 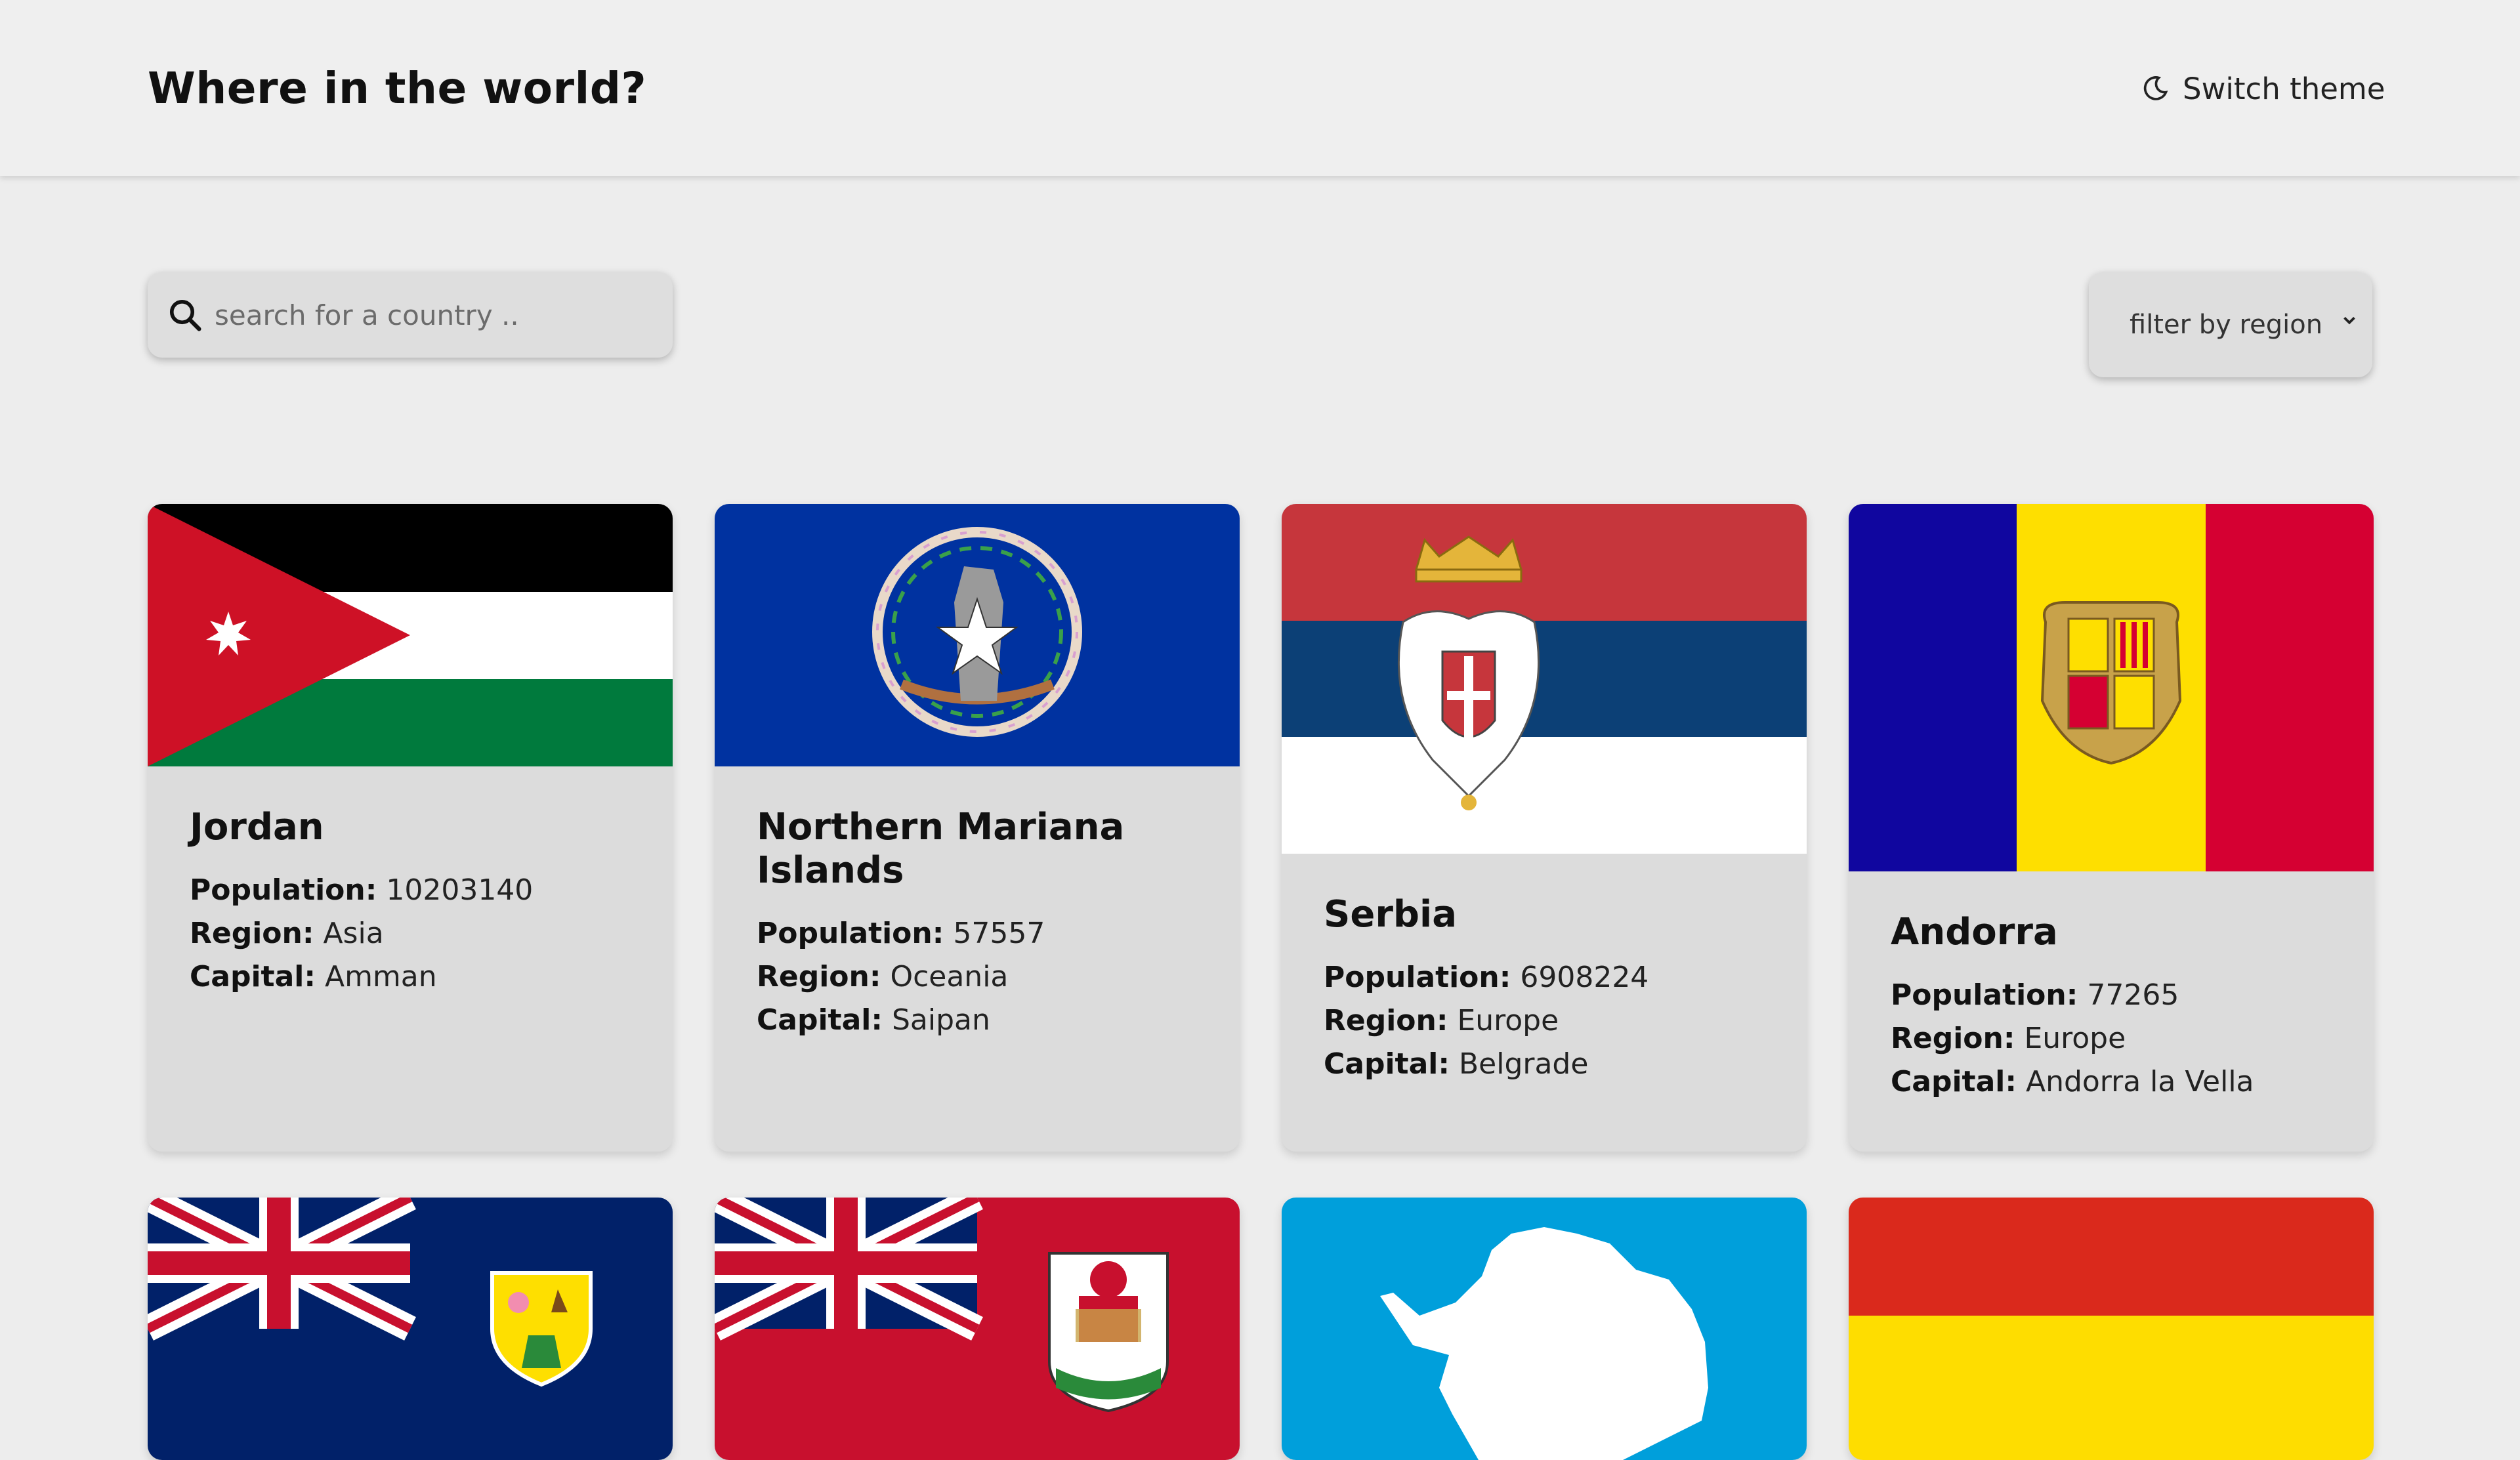 What do you see at coordinates (1544, 679) in the screenshot?
I see `serbia-flag` at bounding box center [1544, 679].